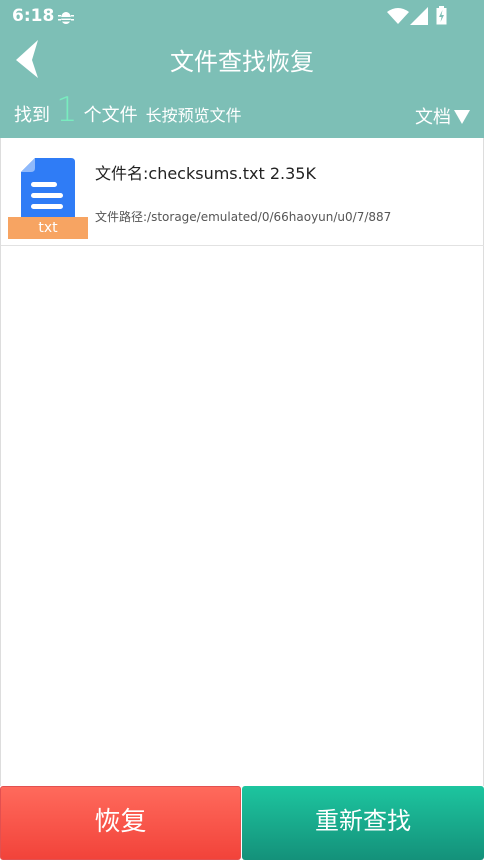 Image resolution: width=484 pixels, height=860 pixels. What do you see at coordinates (33, 16) in the screenshot?
I see `status-time: 6:18` at bounding box center [33, 16].